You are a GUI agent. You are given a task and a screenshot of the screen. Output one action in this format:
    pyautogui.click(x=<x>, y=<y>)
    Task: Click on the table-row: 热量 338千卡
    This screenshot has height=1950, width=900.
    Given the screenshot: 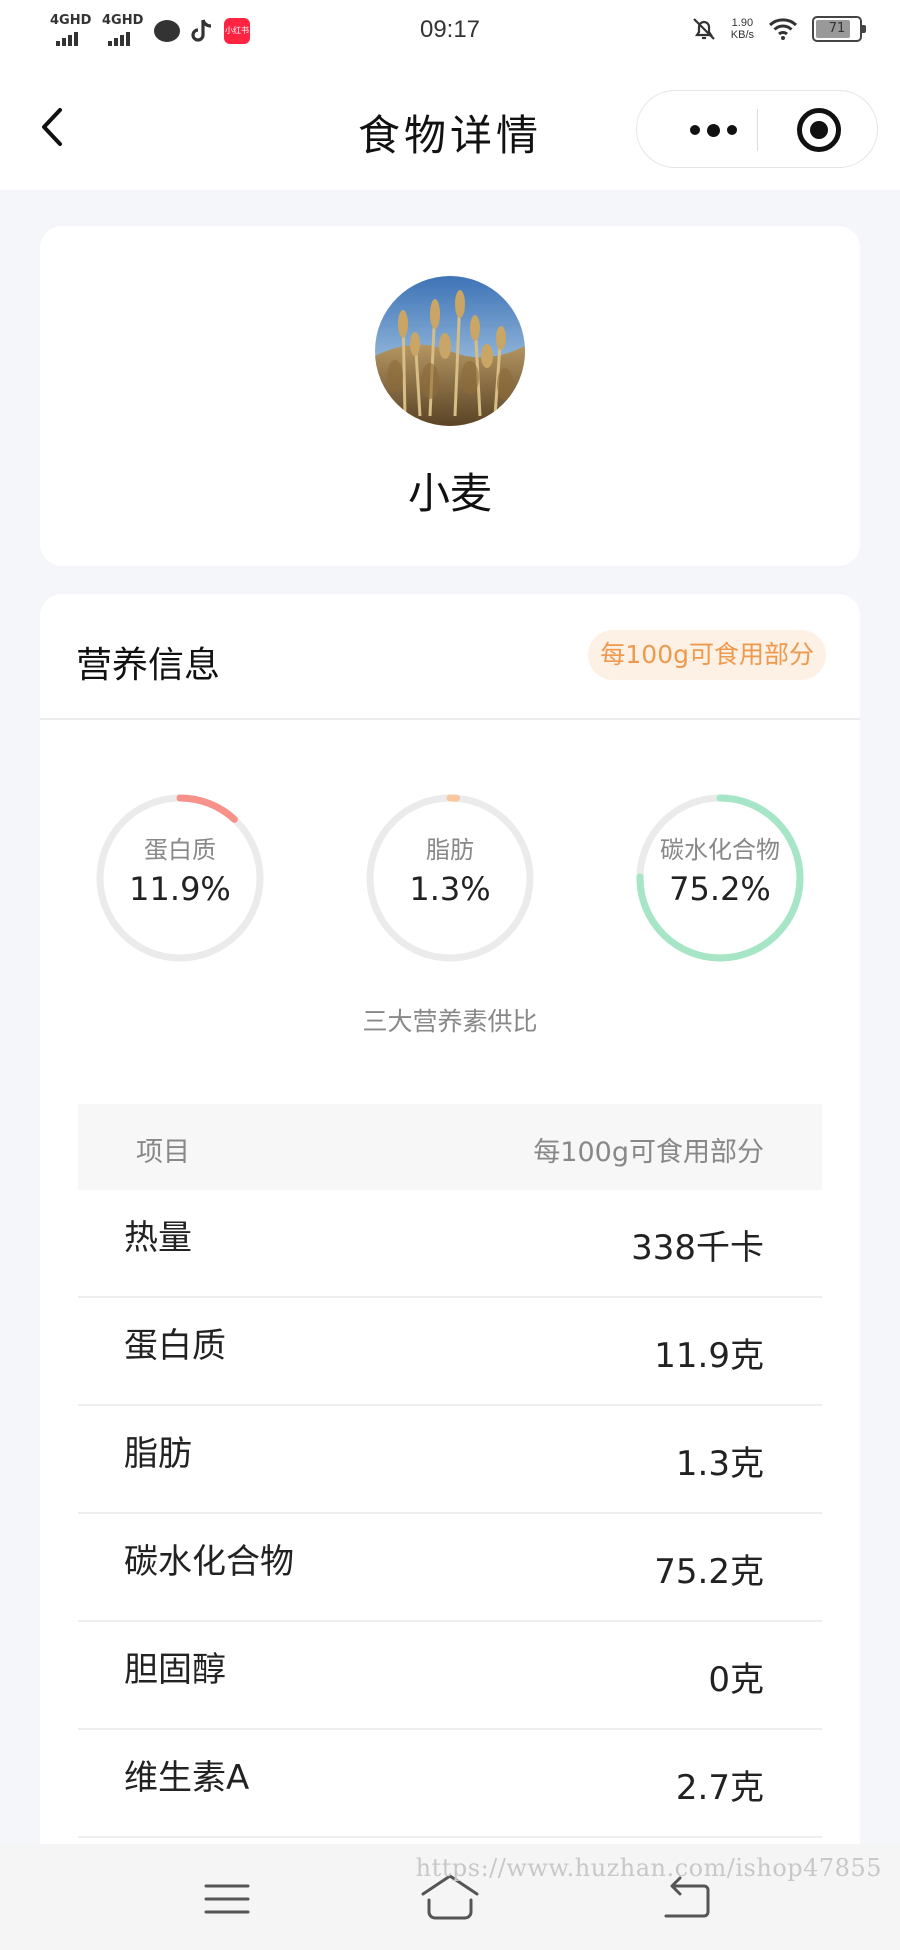 What is the action you would take?
    pyautogui.click(x=450, y=1244)
    